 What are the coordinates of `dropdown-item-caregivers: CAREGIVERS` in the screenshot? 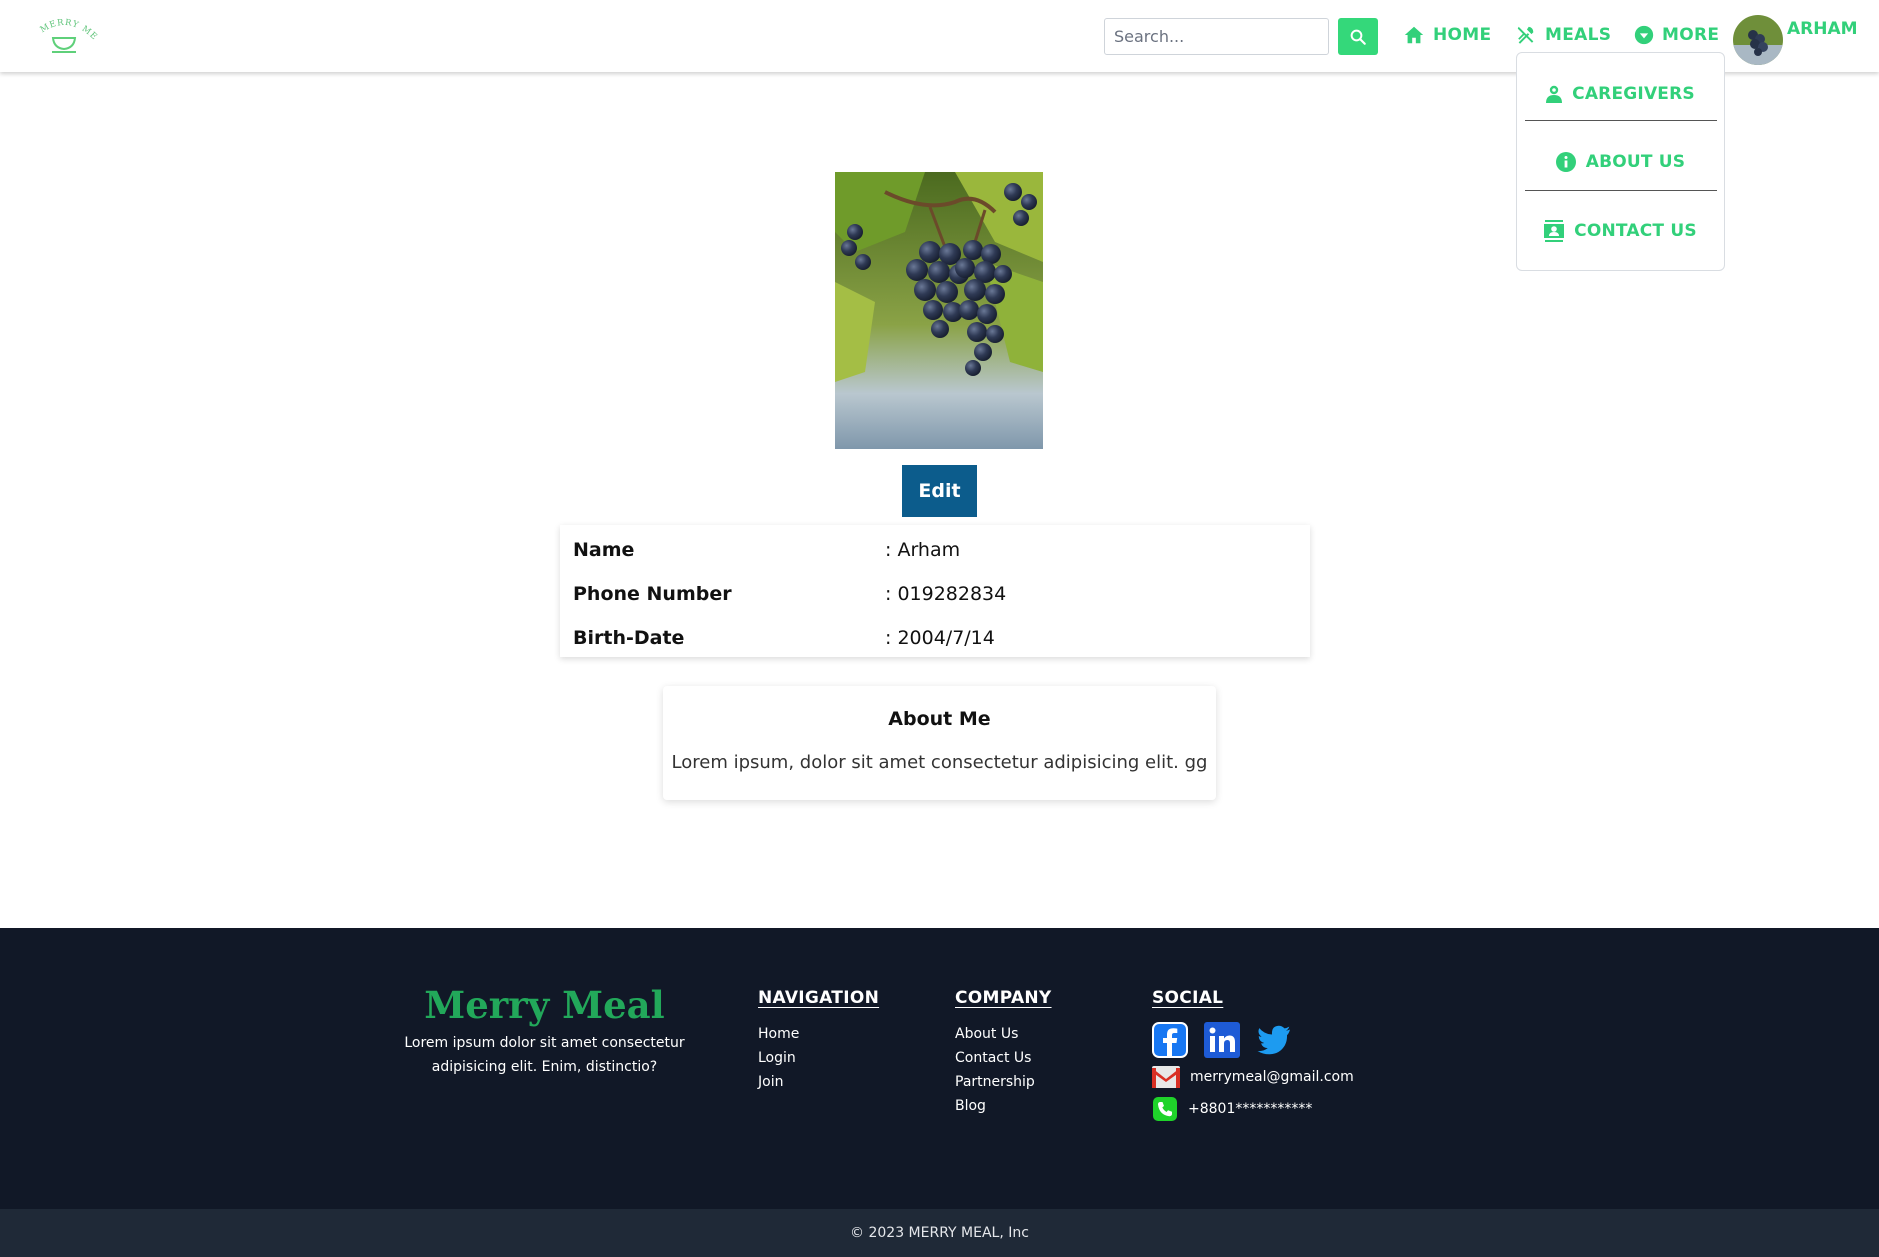 It's located at (1620, 94).